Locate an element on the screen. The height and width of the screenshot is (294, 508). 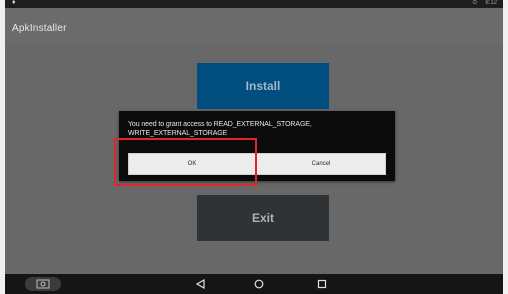
back-icon is located at coordinates (201, 284).